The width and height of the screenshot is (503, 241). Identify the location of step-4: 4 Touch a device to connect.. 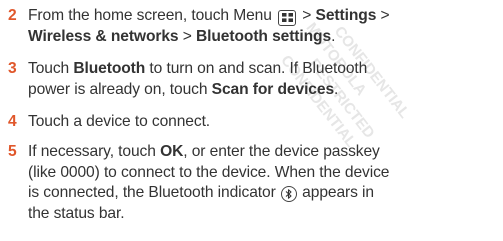
(252, 122).